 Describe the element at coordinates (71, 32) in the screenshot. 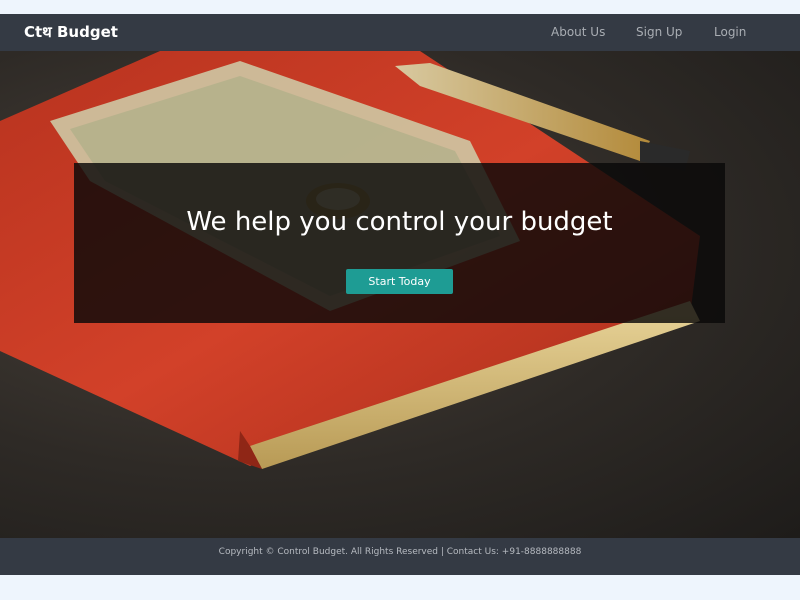

I see `brand-logo: Ctथ Budget` at that location.